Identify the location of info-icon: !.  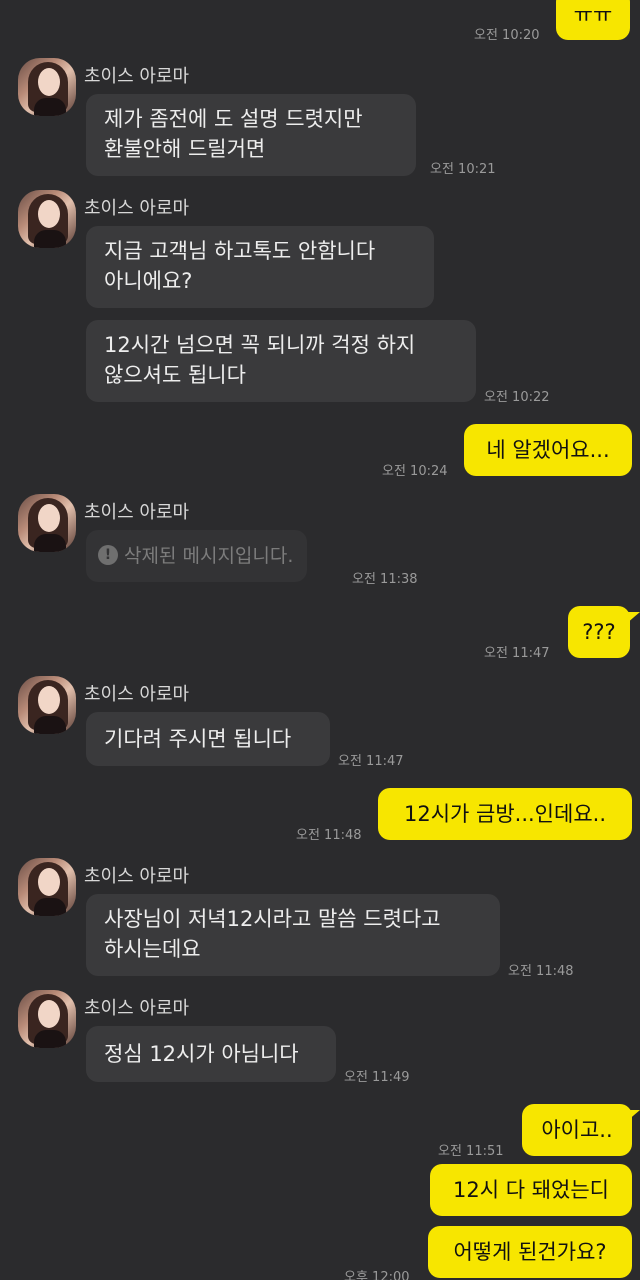
(108, 554).